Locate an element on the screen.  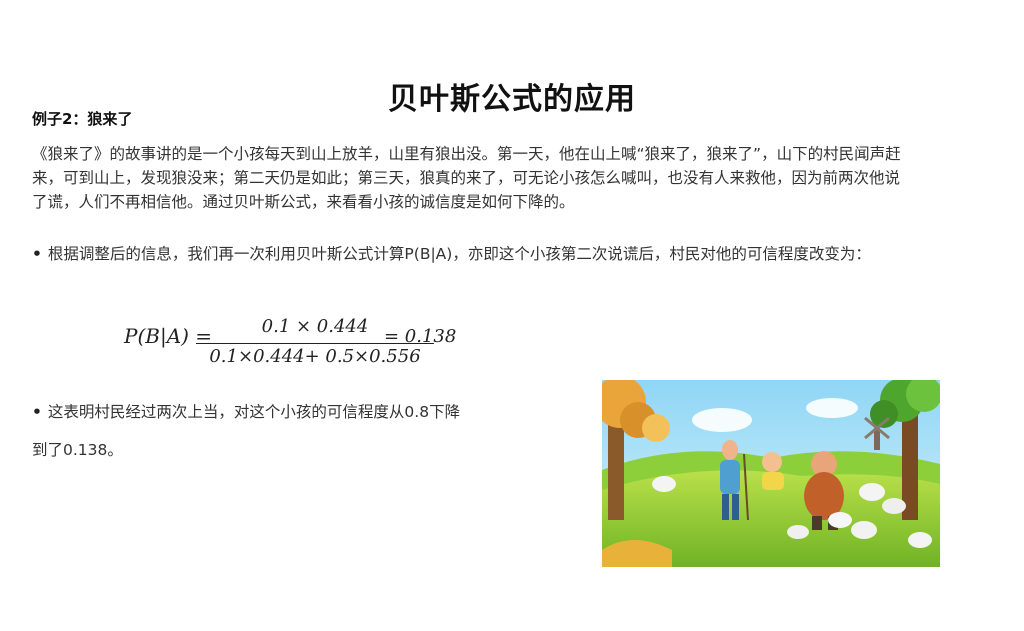
cartoon-scene is located at coordinates (771, 473).